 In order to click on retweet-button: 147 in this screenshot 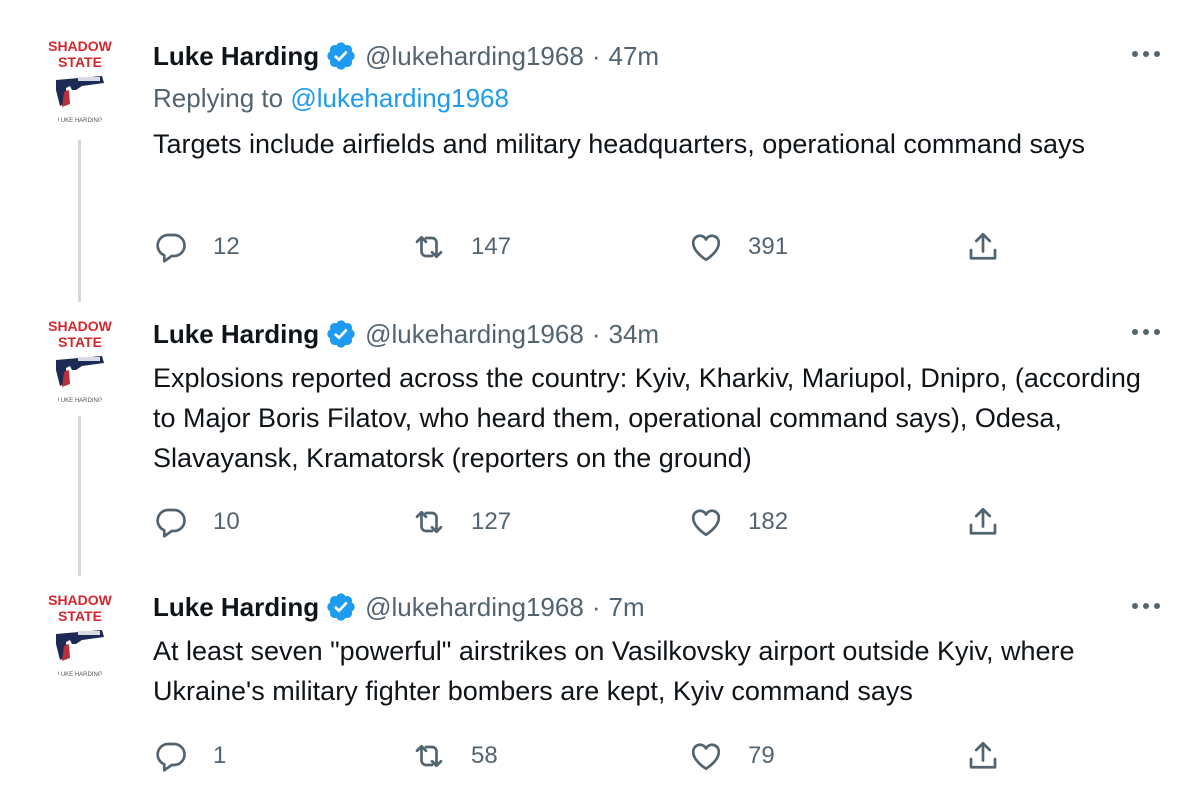, I will do `click(461, 247)`.